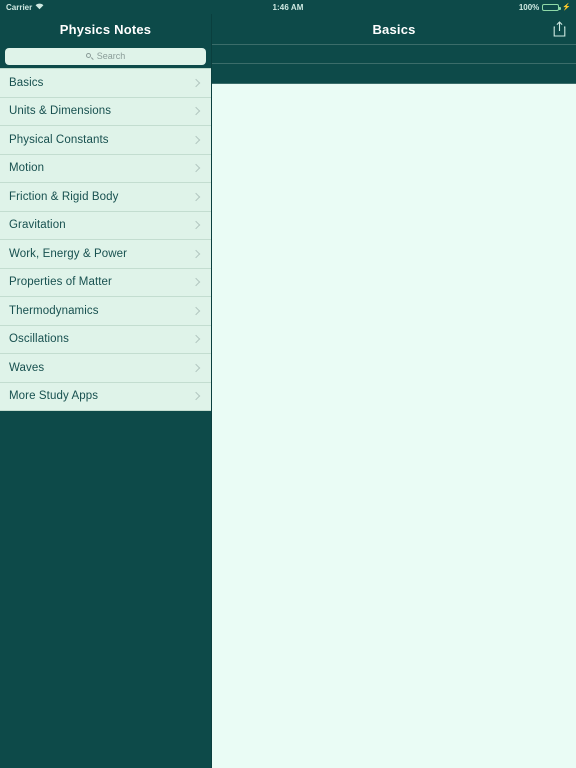 The width and height of the screenshot is (576, 768). Describe the element at coordinates (54, 396) in the screenshot. I see `sidebar-item-label: More Study Apps` at that location.